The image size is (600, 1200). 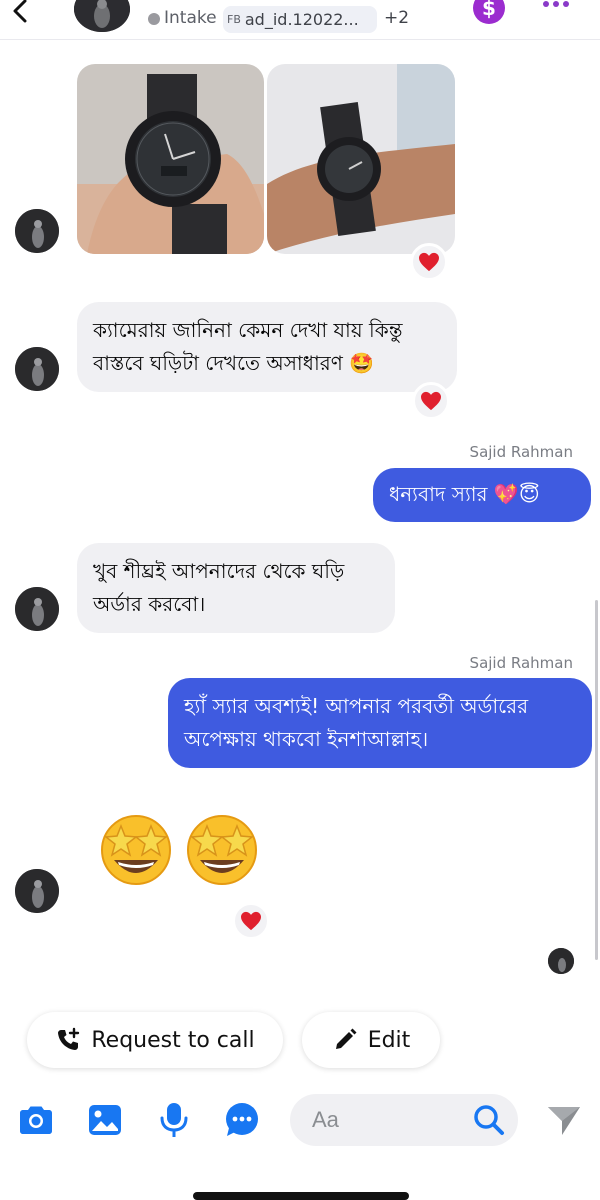 I want to click on status-label: Intake, so click(x=190, y=18).